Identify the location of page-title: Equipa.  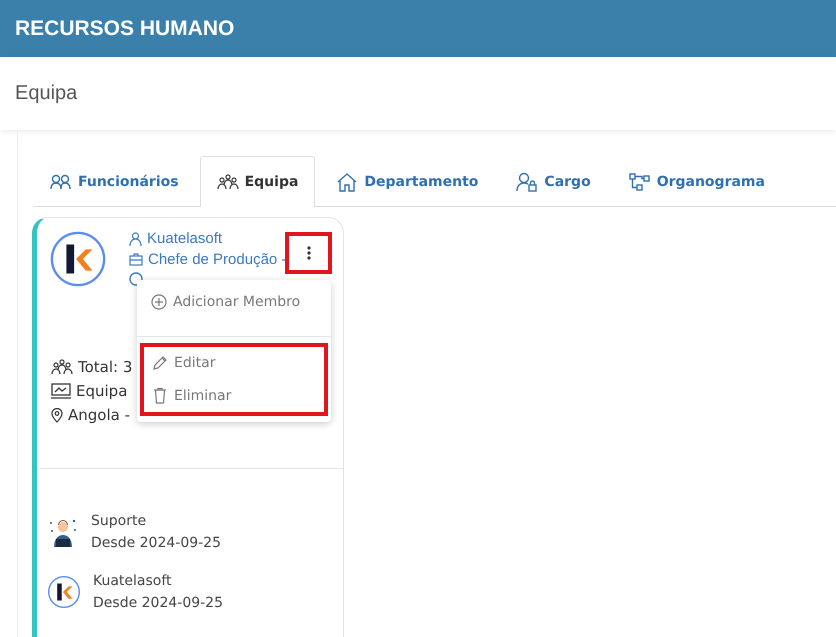
(46, 93).